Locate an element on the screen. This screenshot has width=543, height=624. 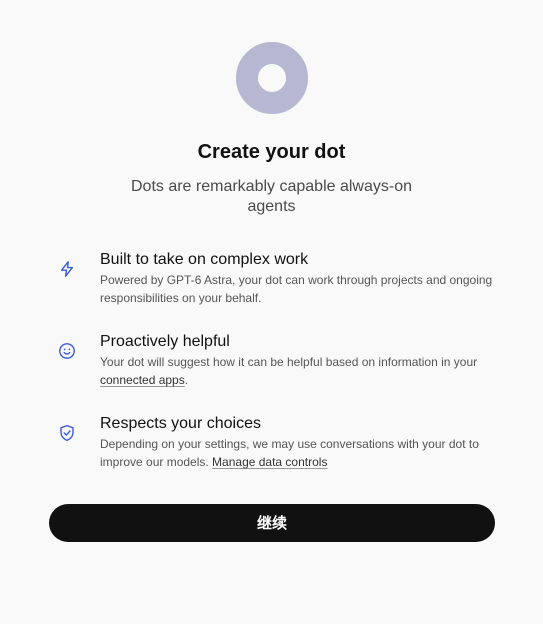
feature-description-end: . is located at coordinates (186, 380).